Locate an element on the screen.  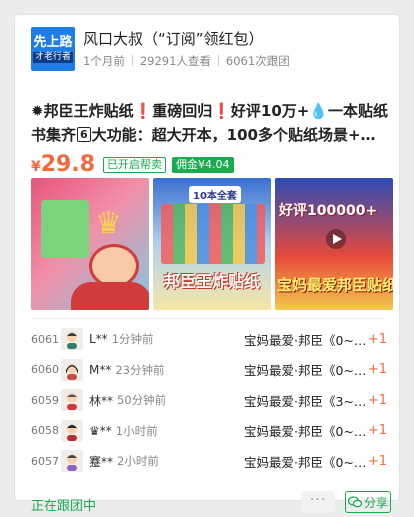
title-boxed-number: 6 is located at coordinates (84, 134).